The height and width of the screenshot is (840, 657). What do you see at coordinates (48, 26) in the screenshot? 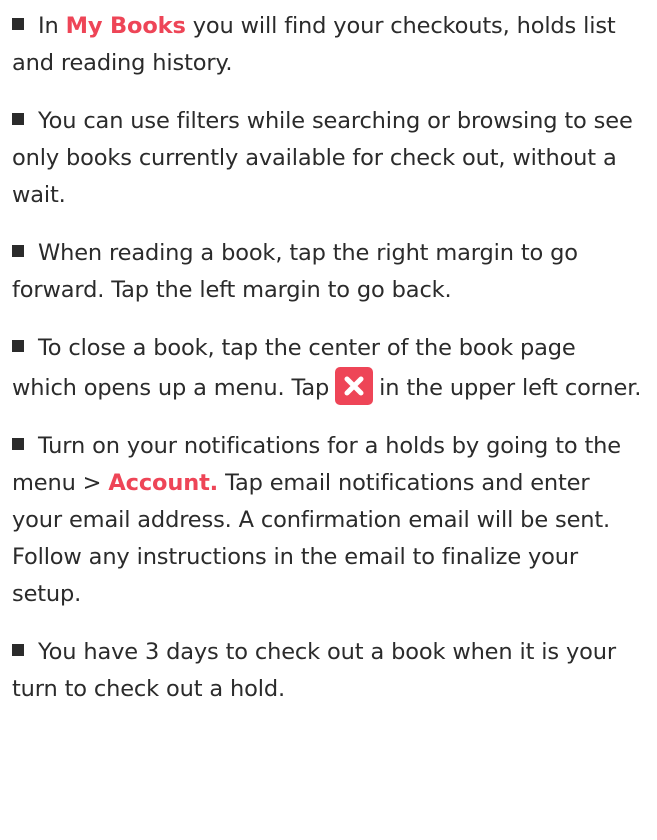
I see `tip-text: In` at bounding box center [48, 26].